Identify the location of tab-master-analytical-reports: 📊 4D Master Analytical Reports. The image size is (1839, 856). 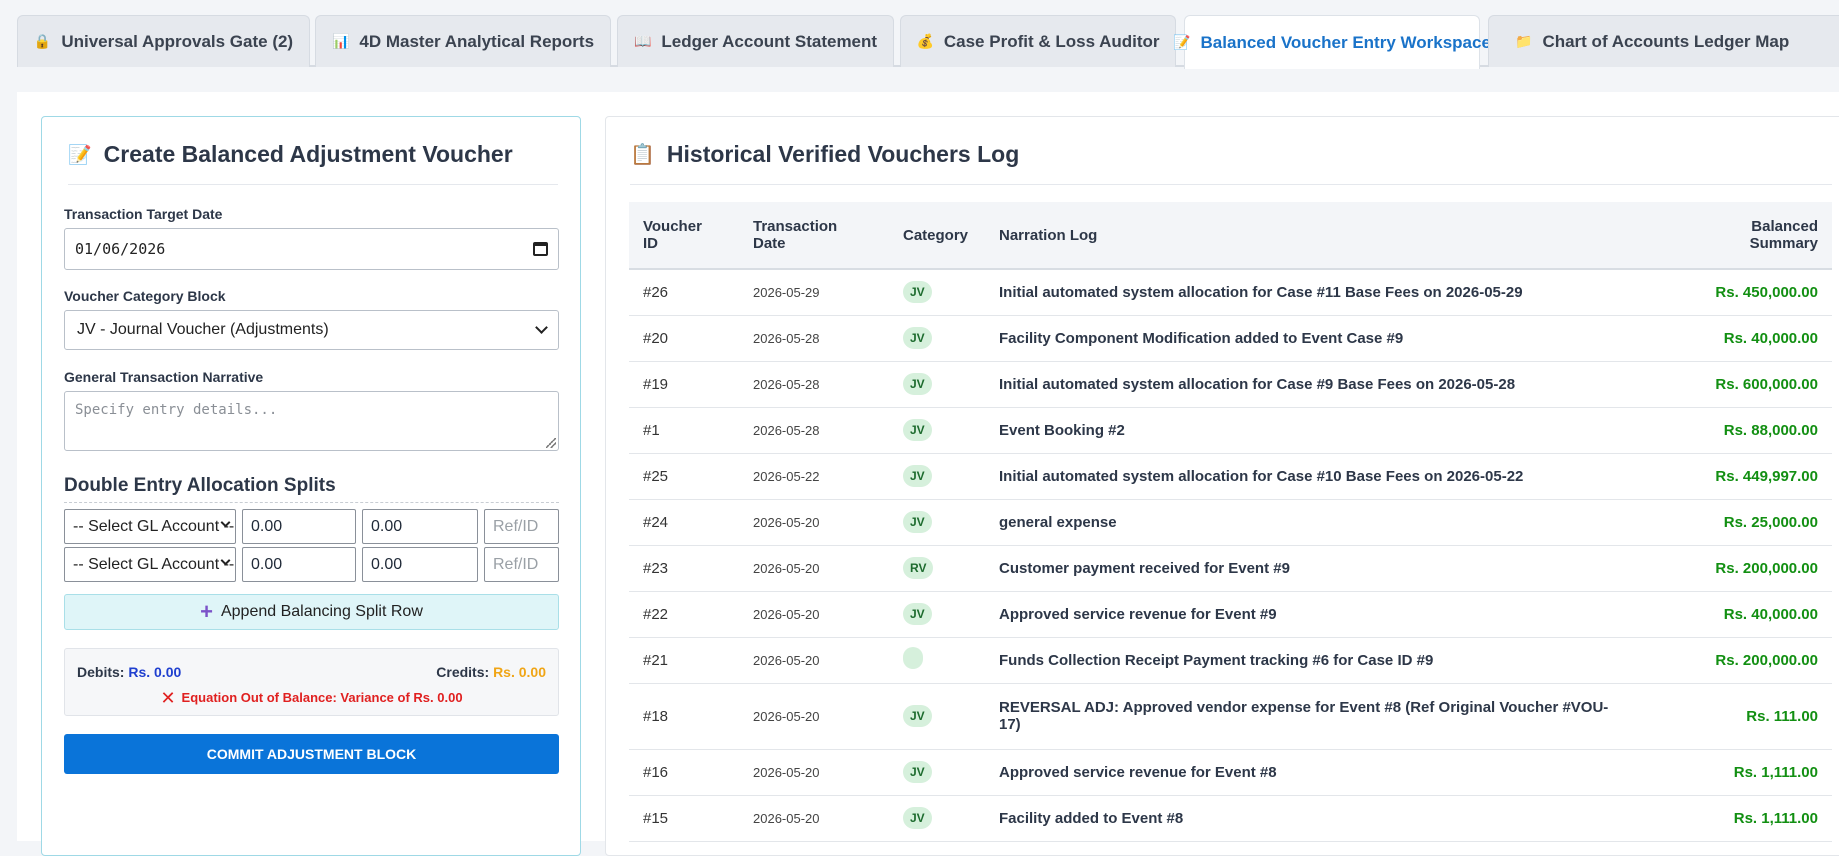
(463, 41).